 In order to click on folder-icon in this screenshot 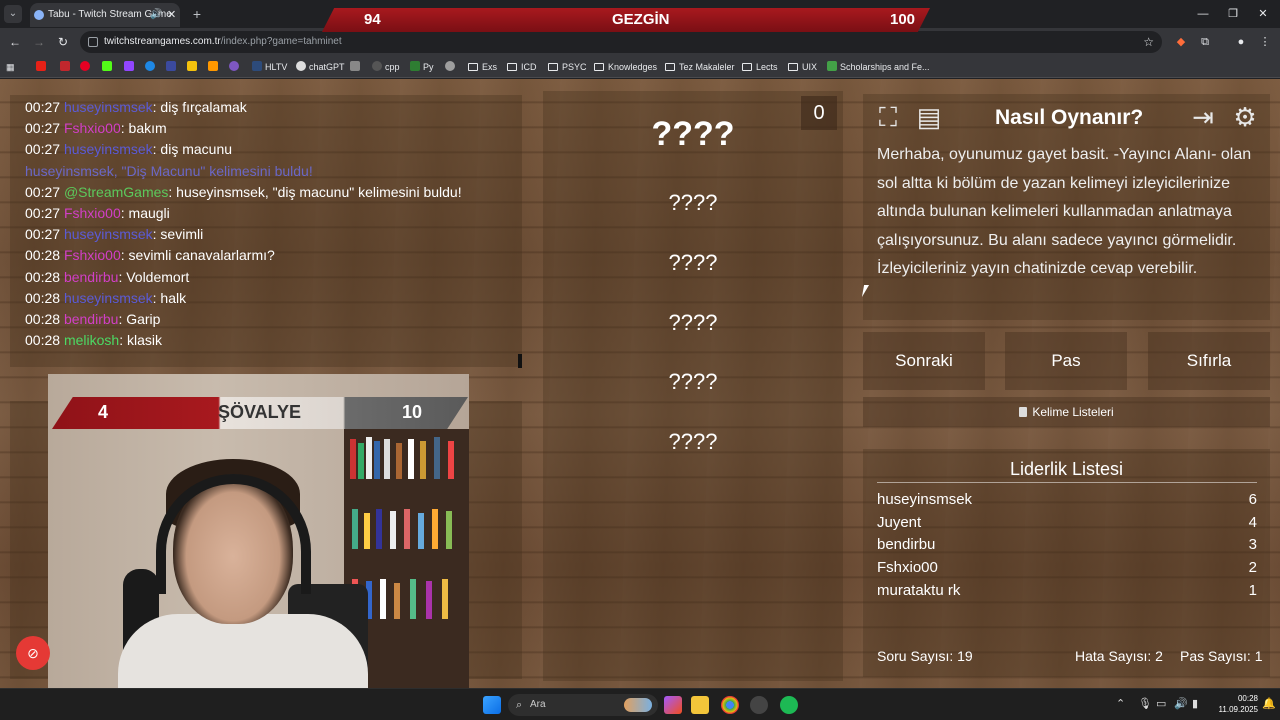, I will do `click(599, 67)`.